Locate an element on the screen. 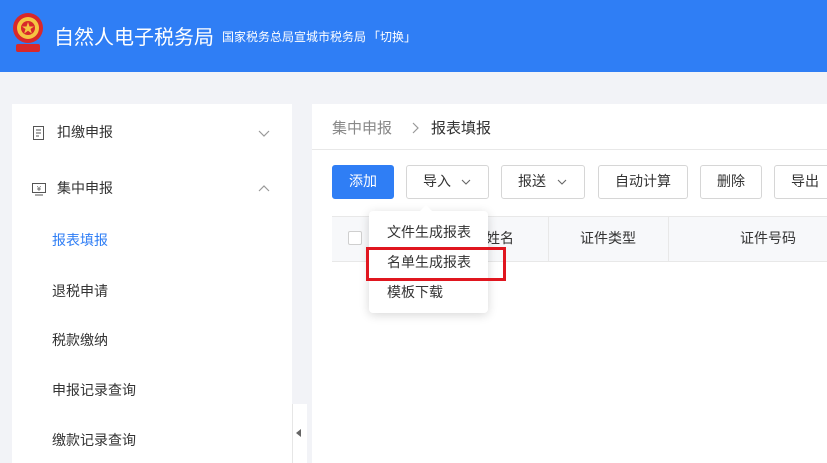  auto-calculate-button-label: 自动计算 is located at coordinates (643, 182).